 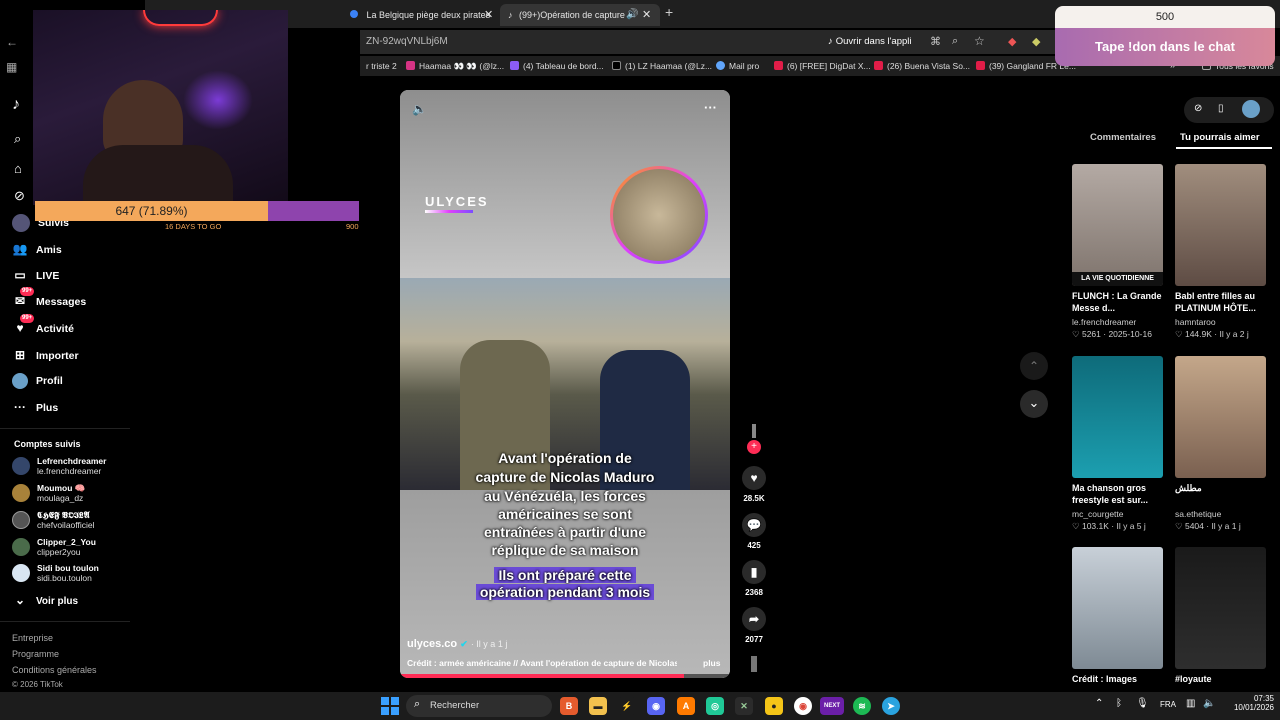 What do you see at coordinates (891, 706) in the screenshot?
I see `telegram-icon: ➤` at bounding box center [891, 706].